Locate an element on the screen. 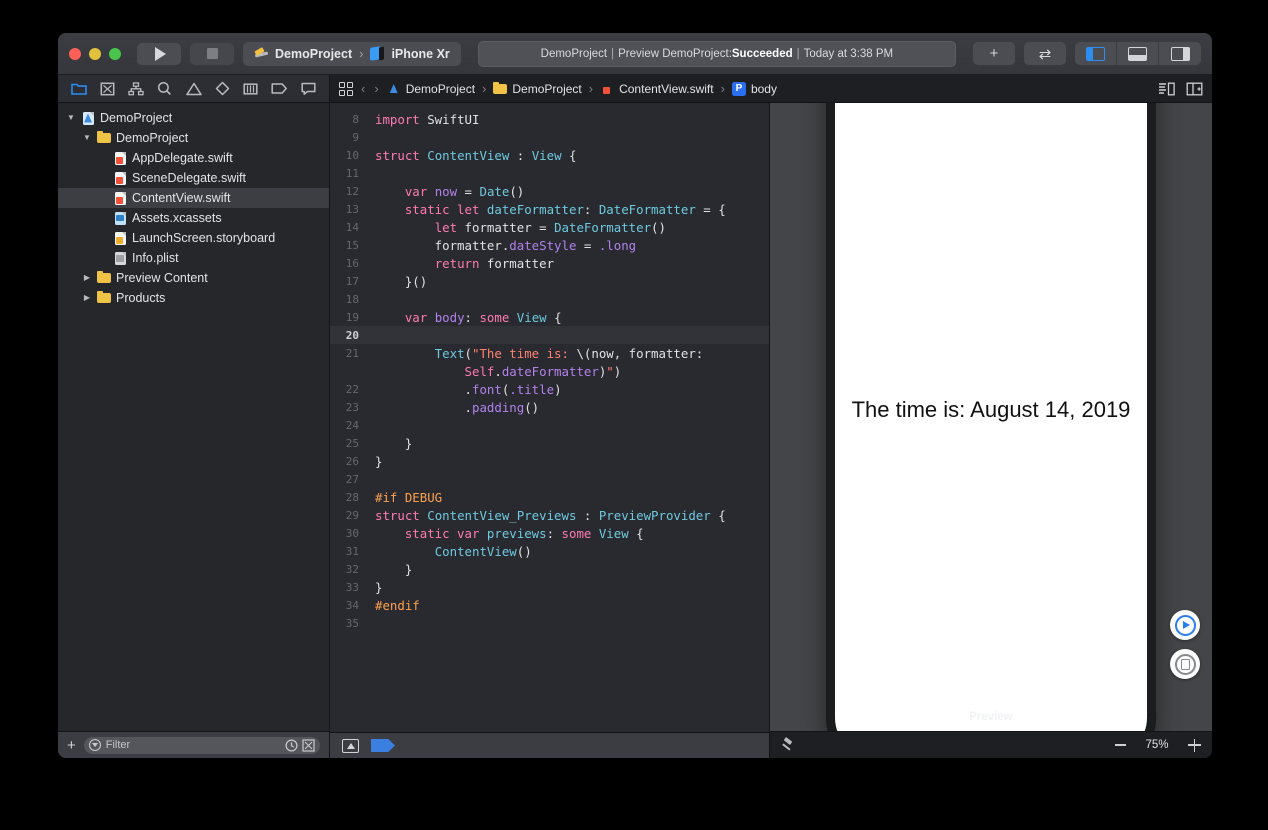  code-token: } is located at coordinates (394, 569).